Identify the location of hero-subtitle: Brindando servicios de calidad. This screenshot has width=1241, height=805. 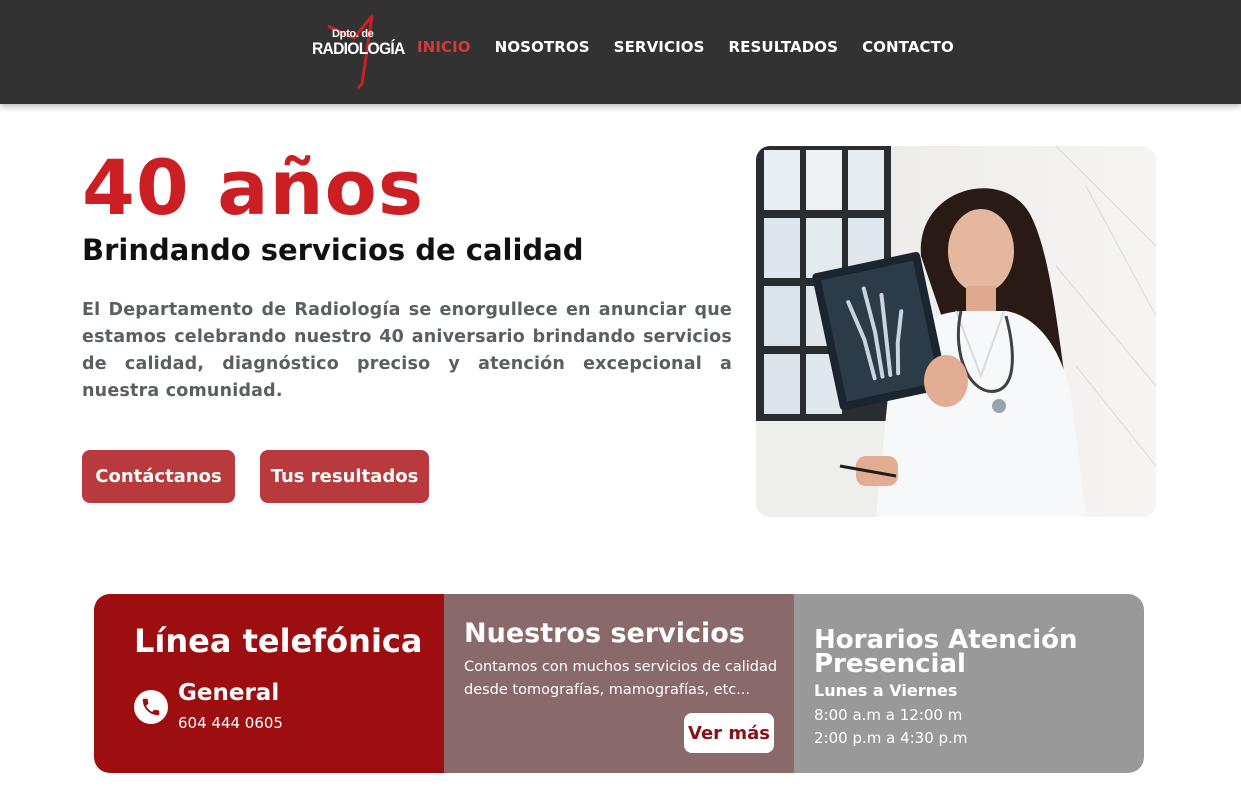
(333, 250).